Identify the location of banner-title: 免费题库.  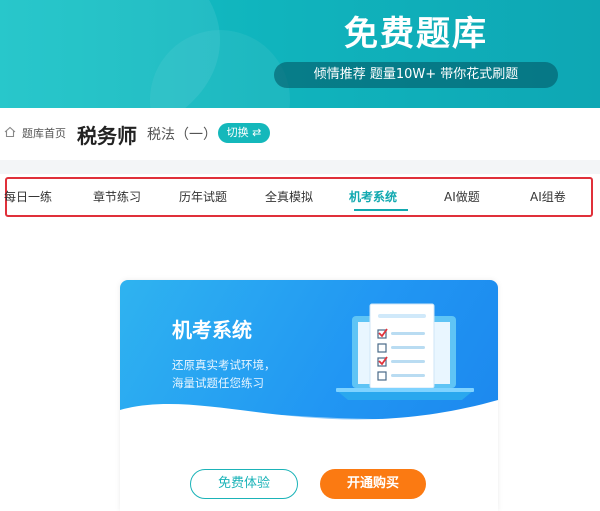
(416, 34).